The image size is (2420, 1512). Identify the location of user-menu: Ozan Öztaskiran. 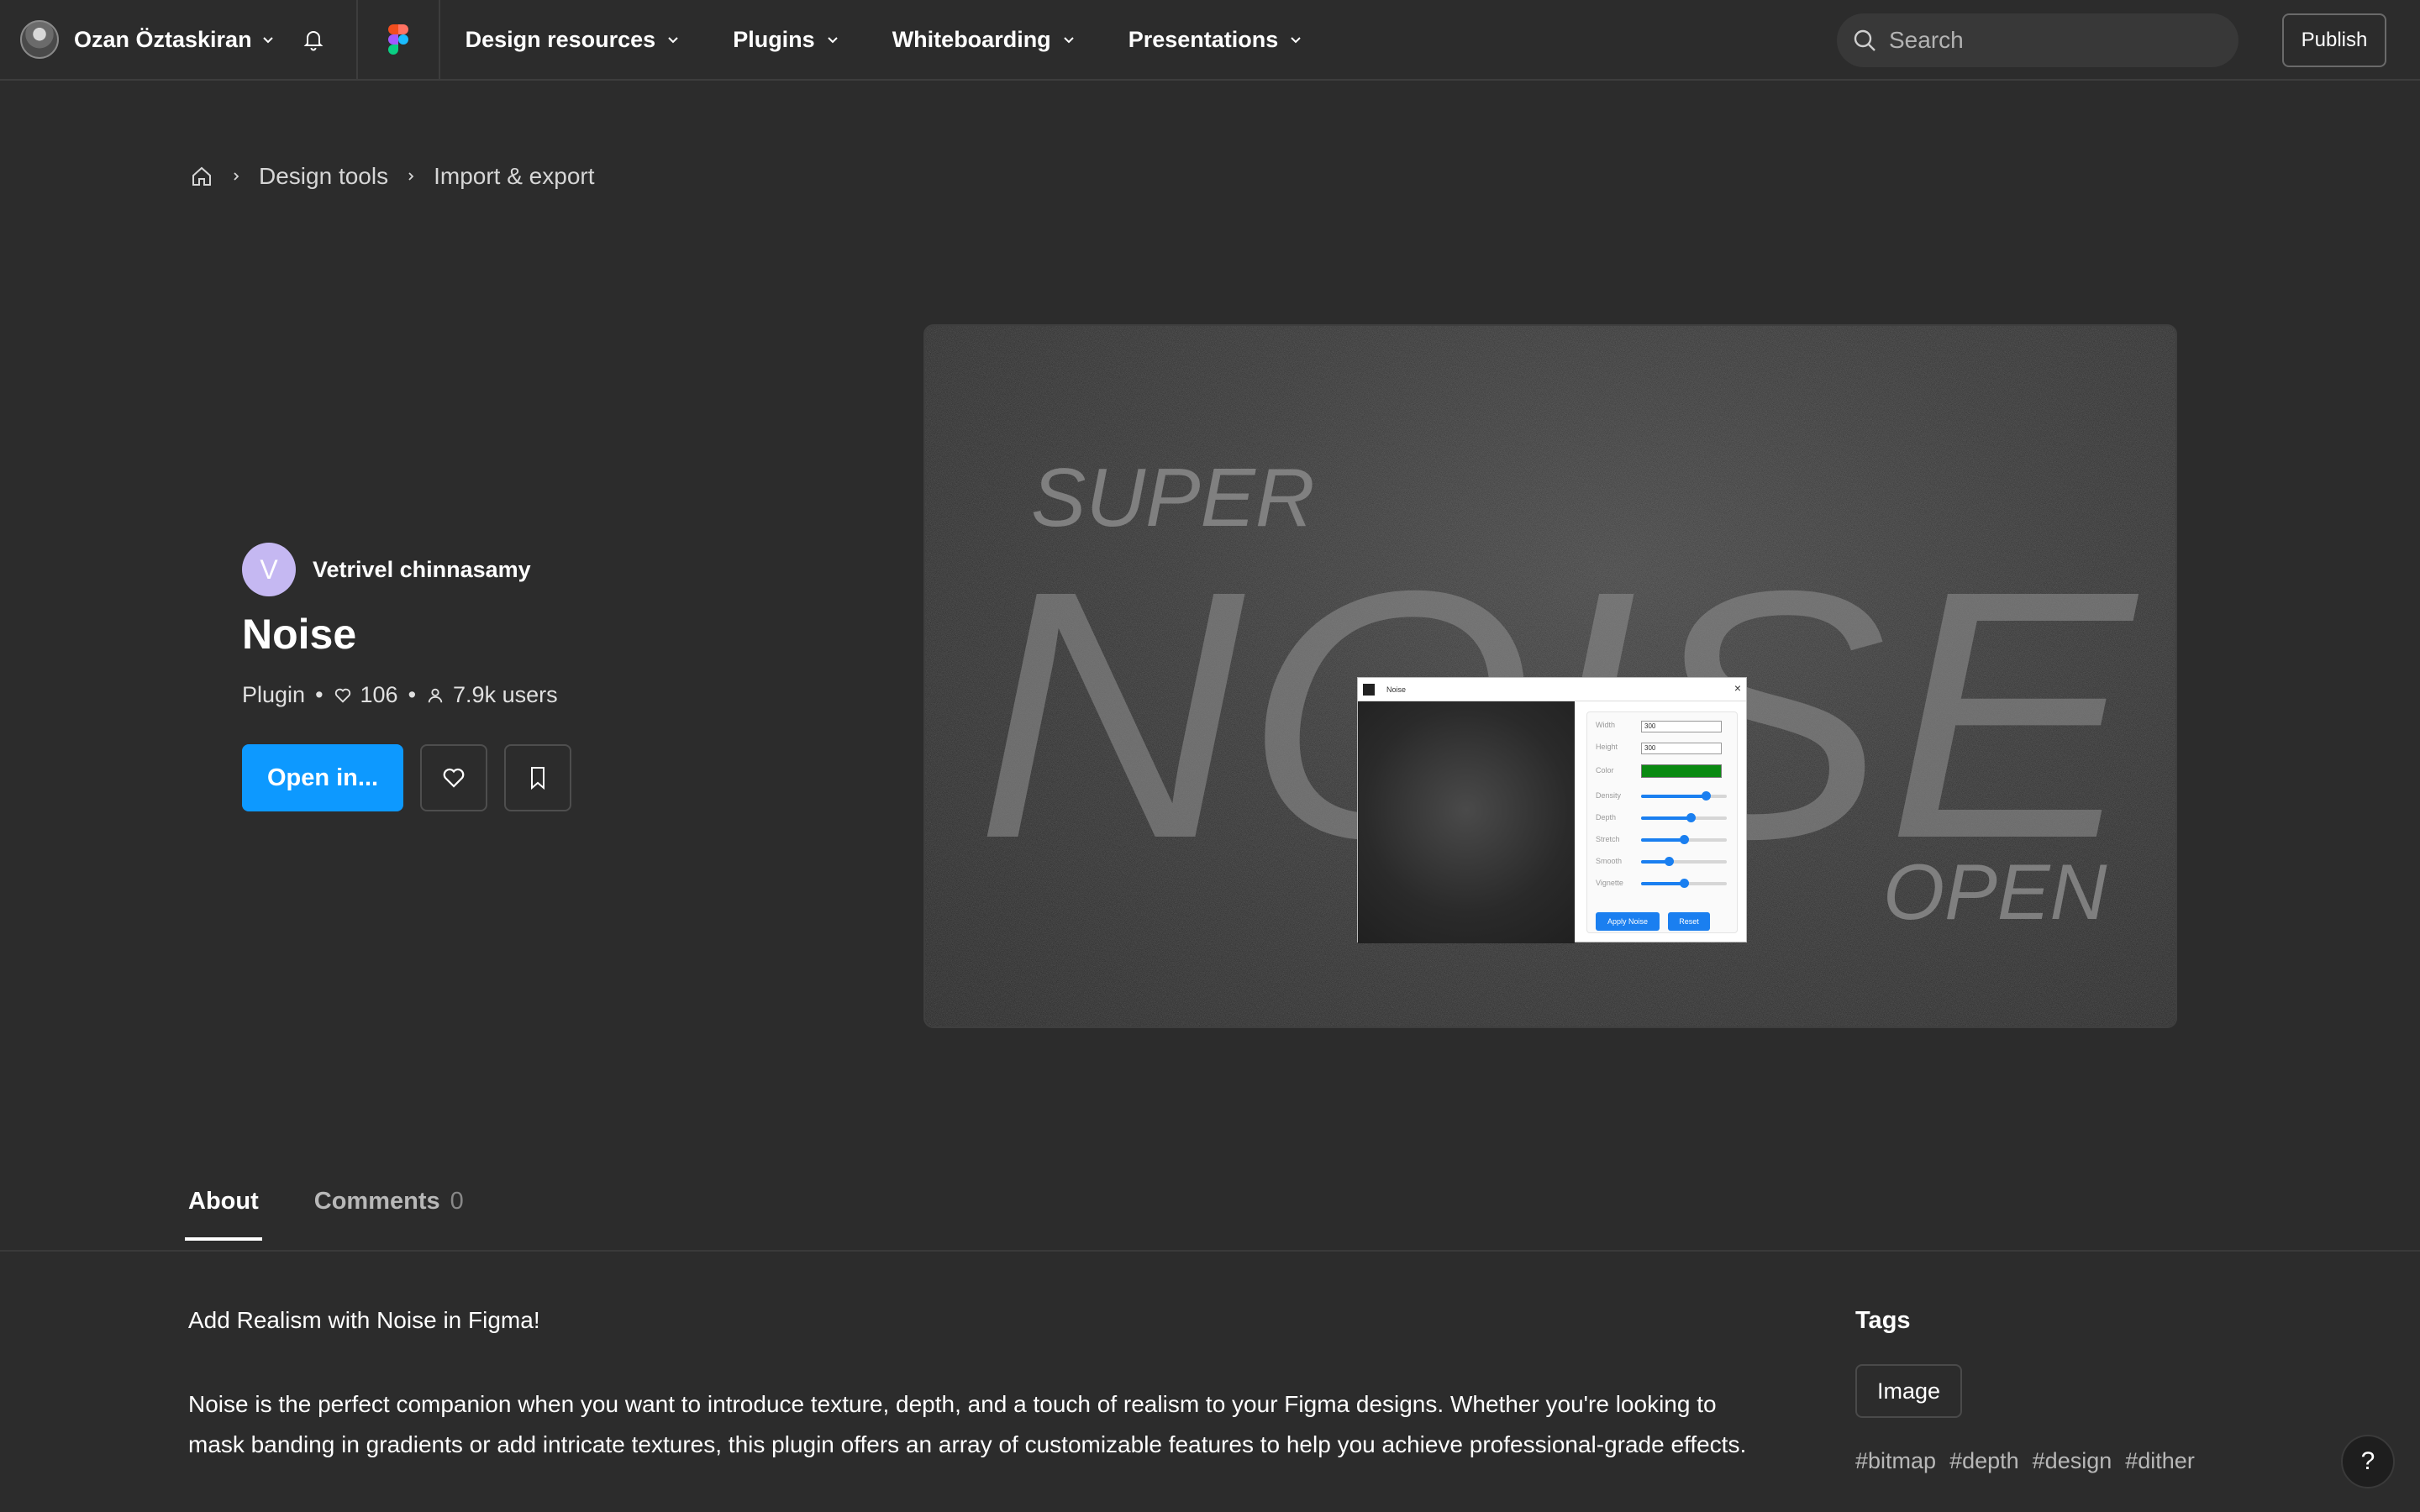
(138, 40).